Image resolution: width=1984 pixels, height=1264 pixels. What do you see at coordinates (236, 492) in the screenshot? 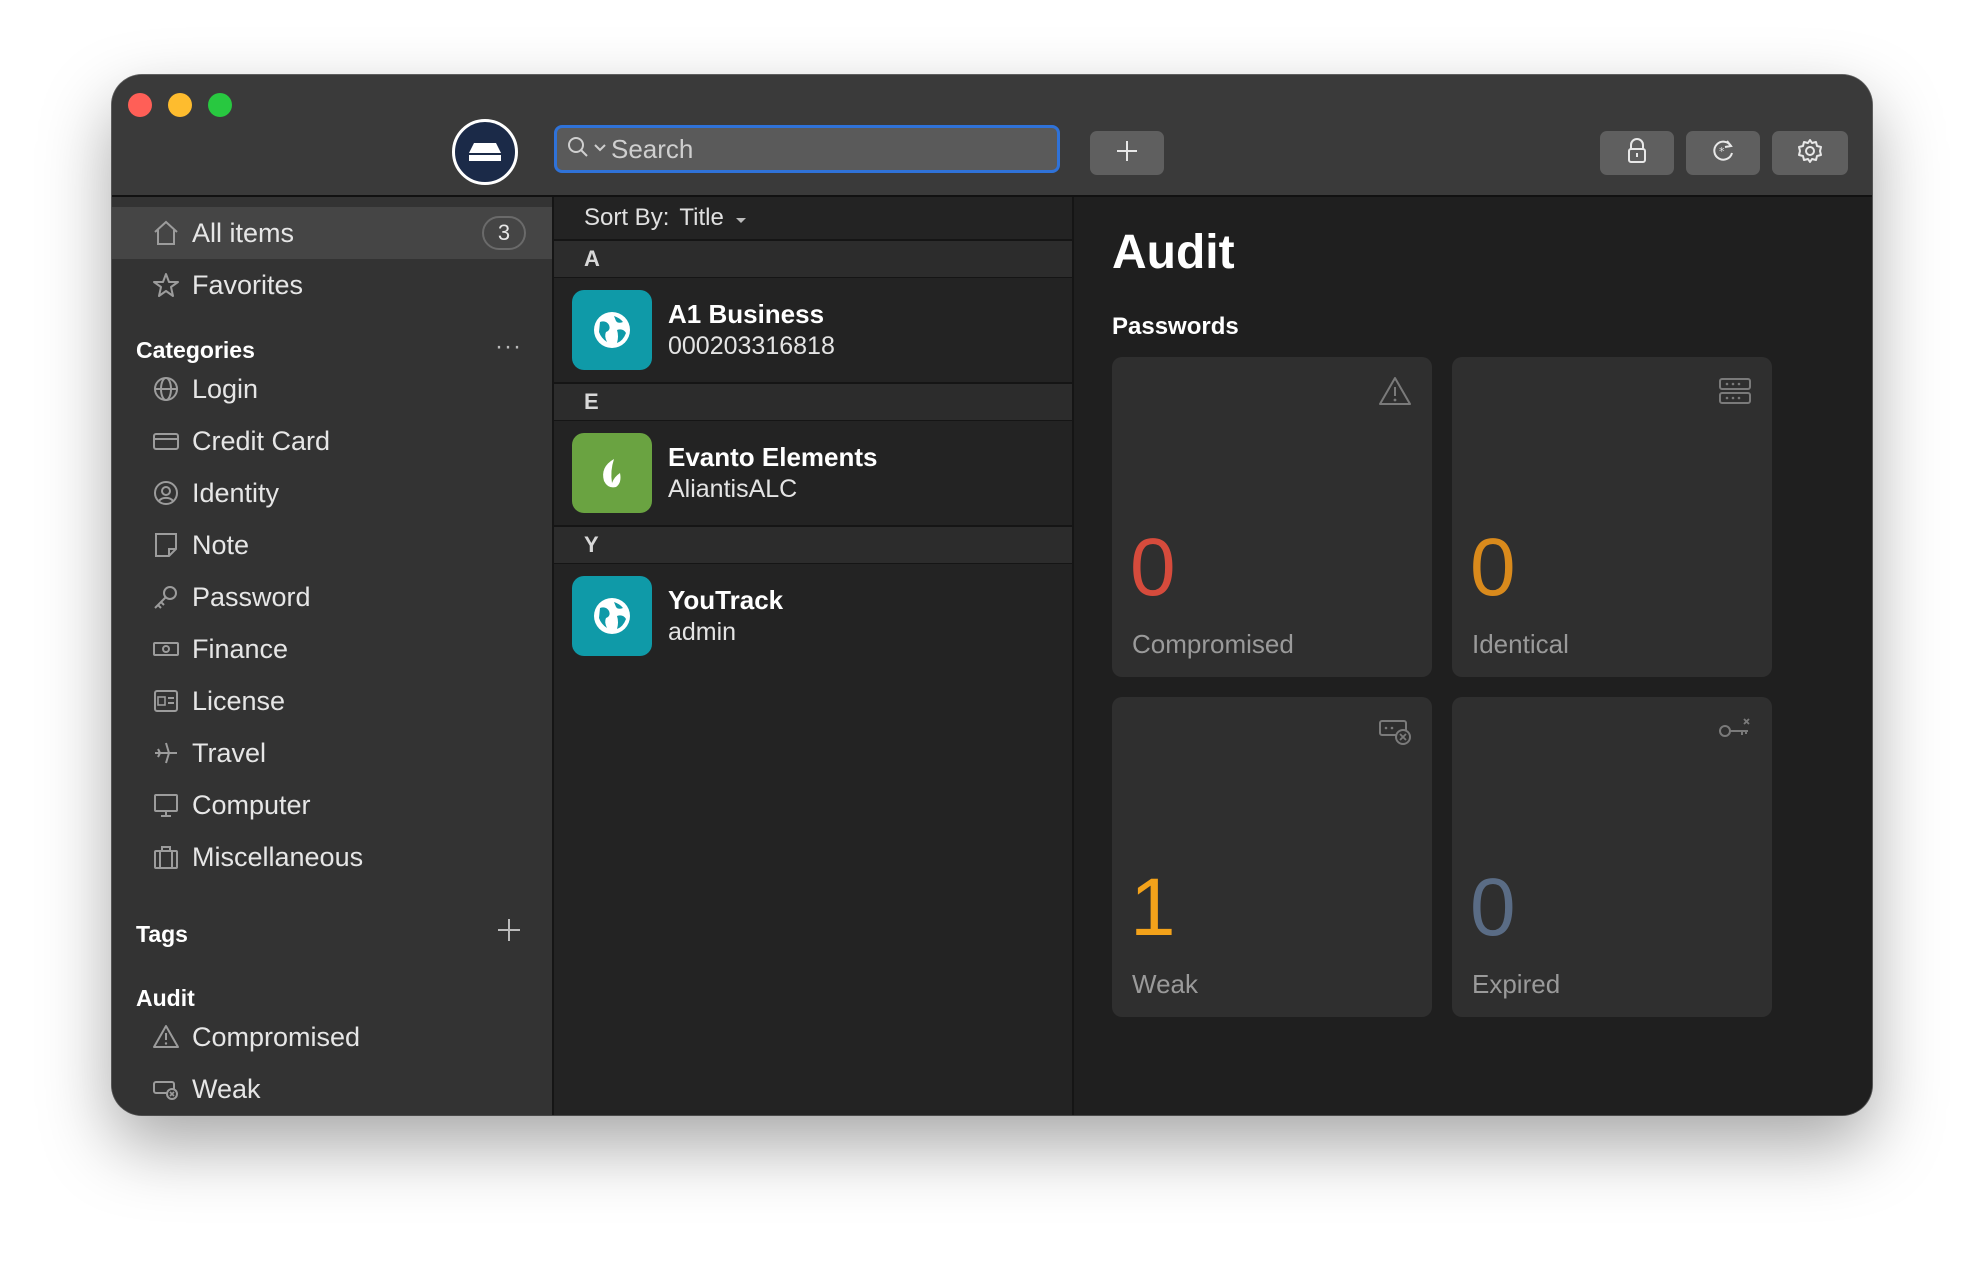
I see `sidebar-item-label: Identity` at bounding box center [236, 492].